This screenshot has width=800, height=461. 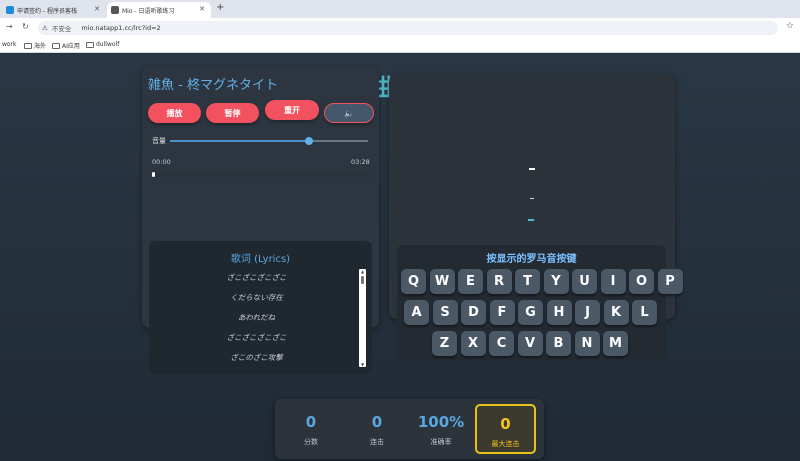 I want to click on lyric-line: くだらない存在, so click(x=256, y=297).